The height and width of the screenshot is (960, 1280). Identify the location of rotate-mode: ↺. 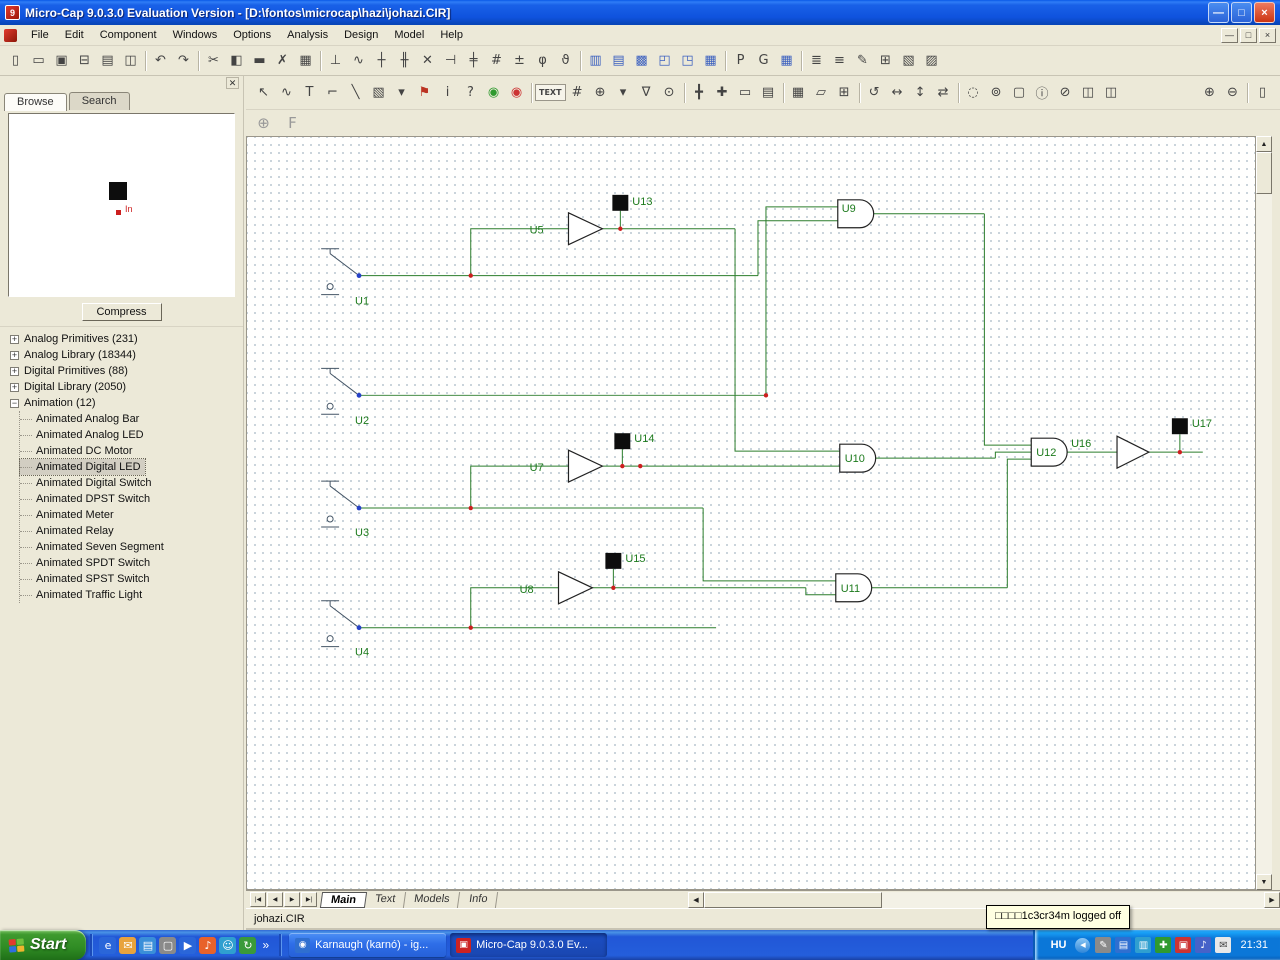
(874, 92).